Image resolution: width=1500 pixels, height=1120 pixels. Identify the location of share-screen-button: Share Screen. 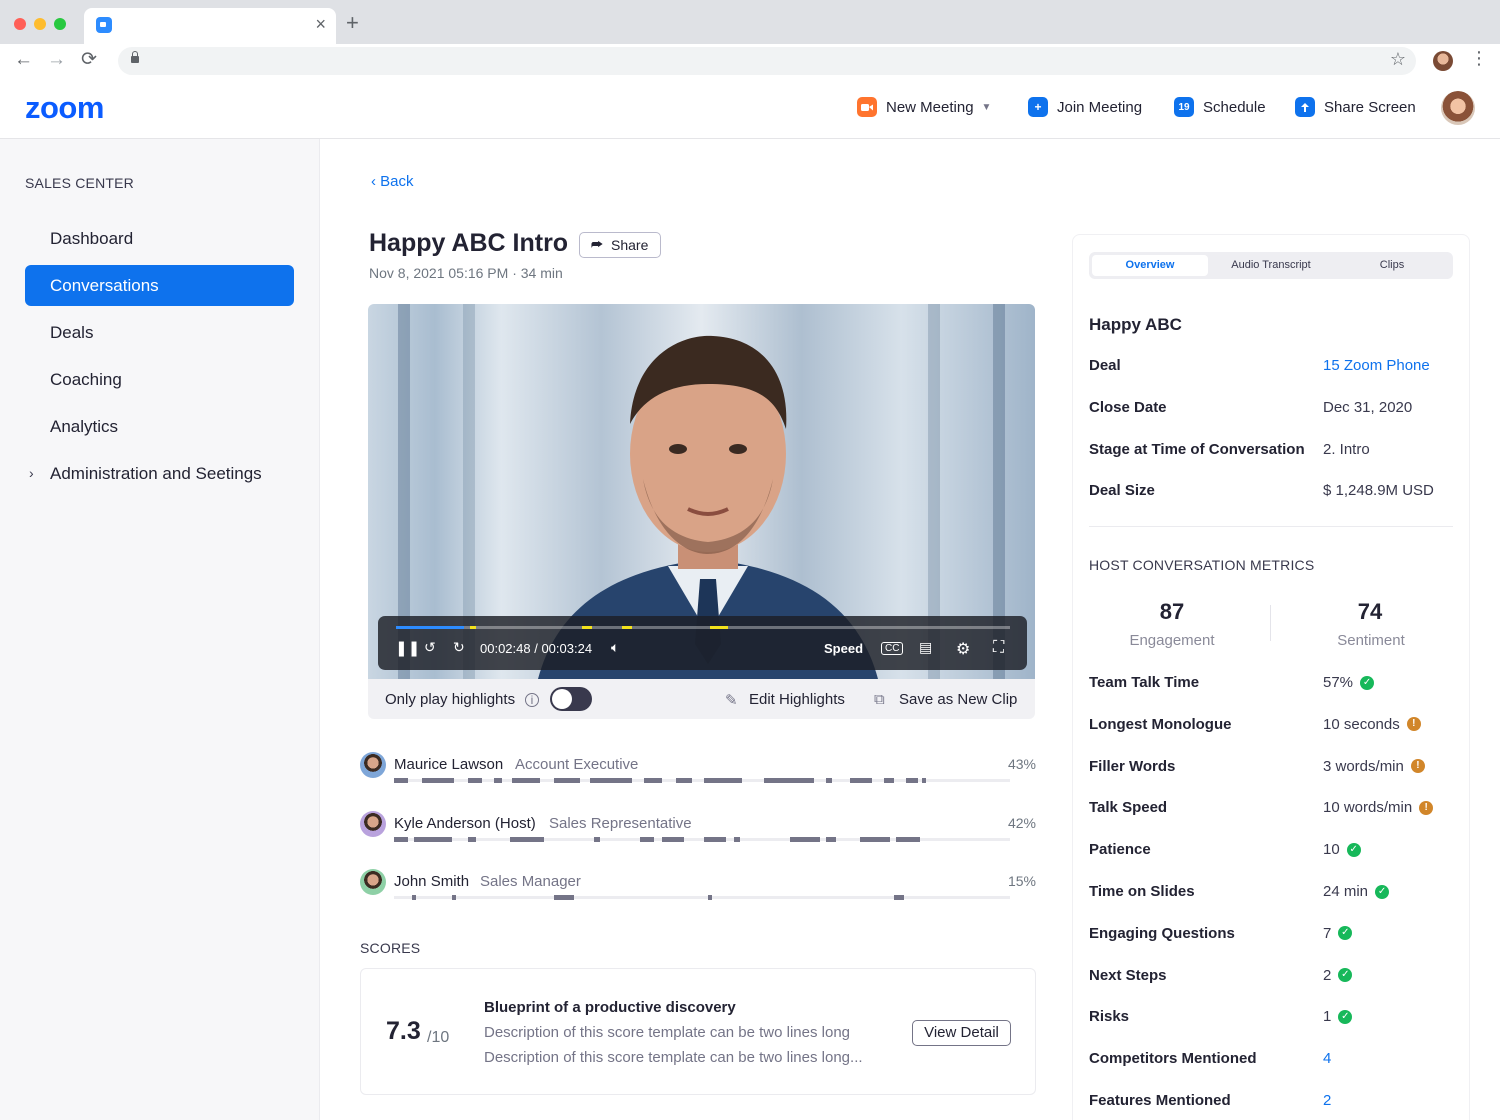
(1355, 107).